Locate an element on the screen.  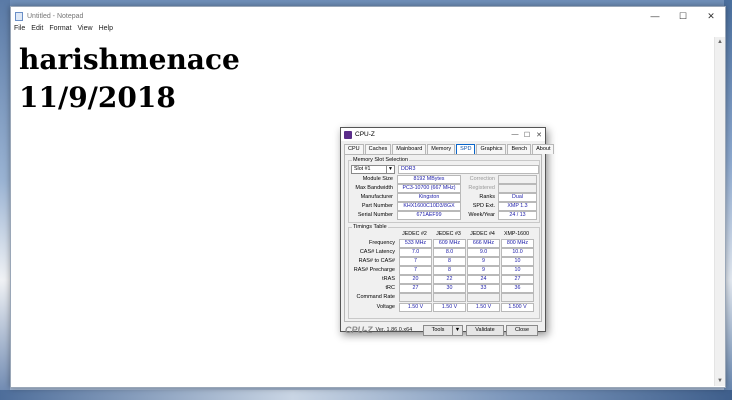
notepad-icon is located at coordinates (19, 16).